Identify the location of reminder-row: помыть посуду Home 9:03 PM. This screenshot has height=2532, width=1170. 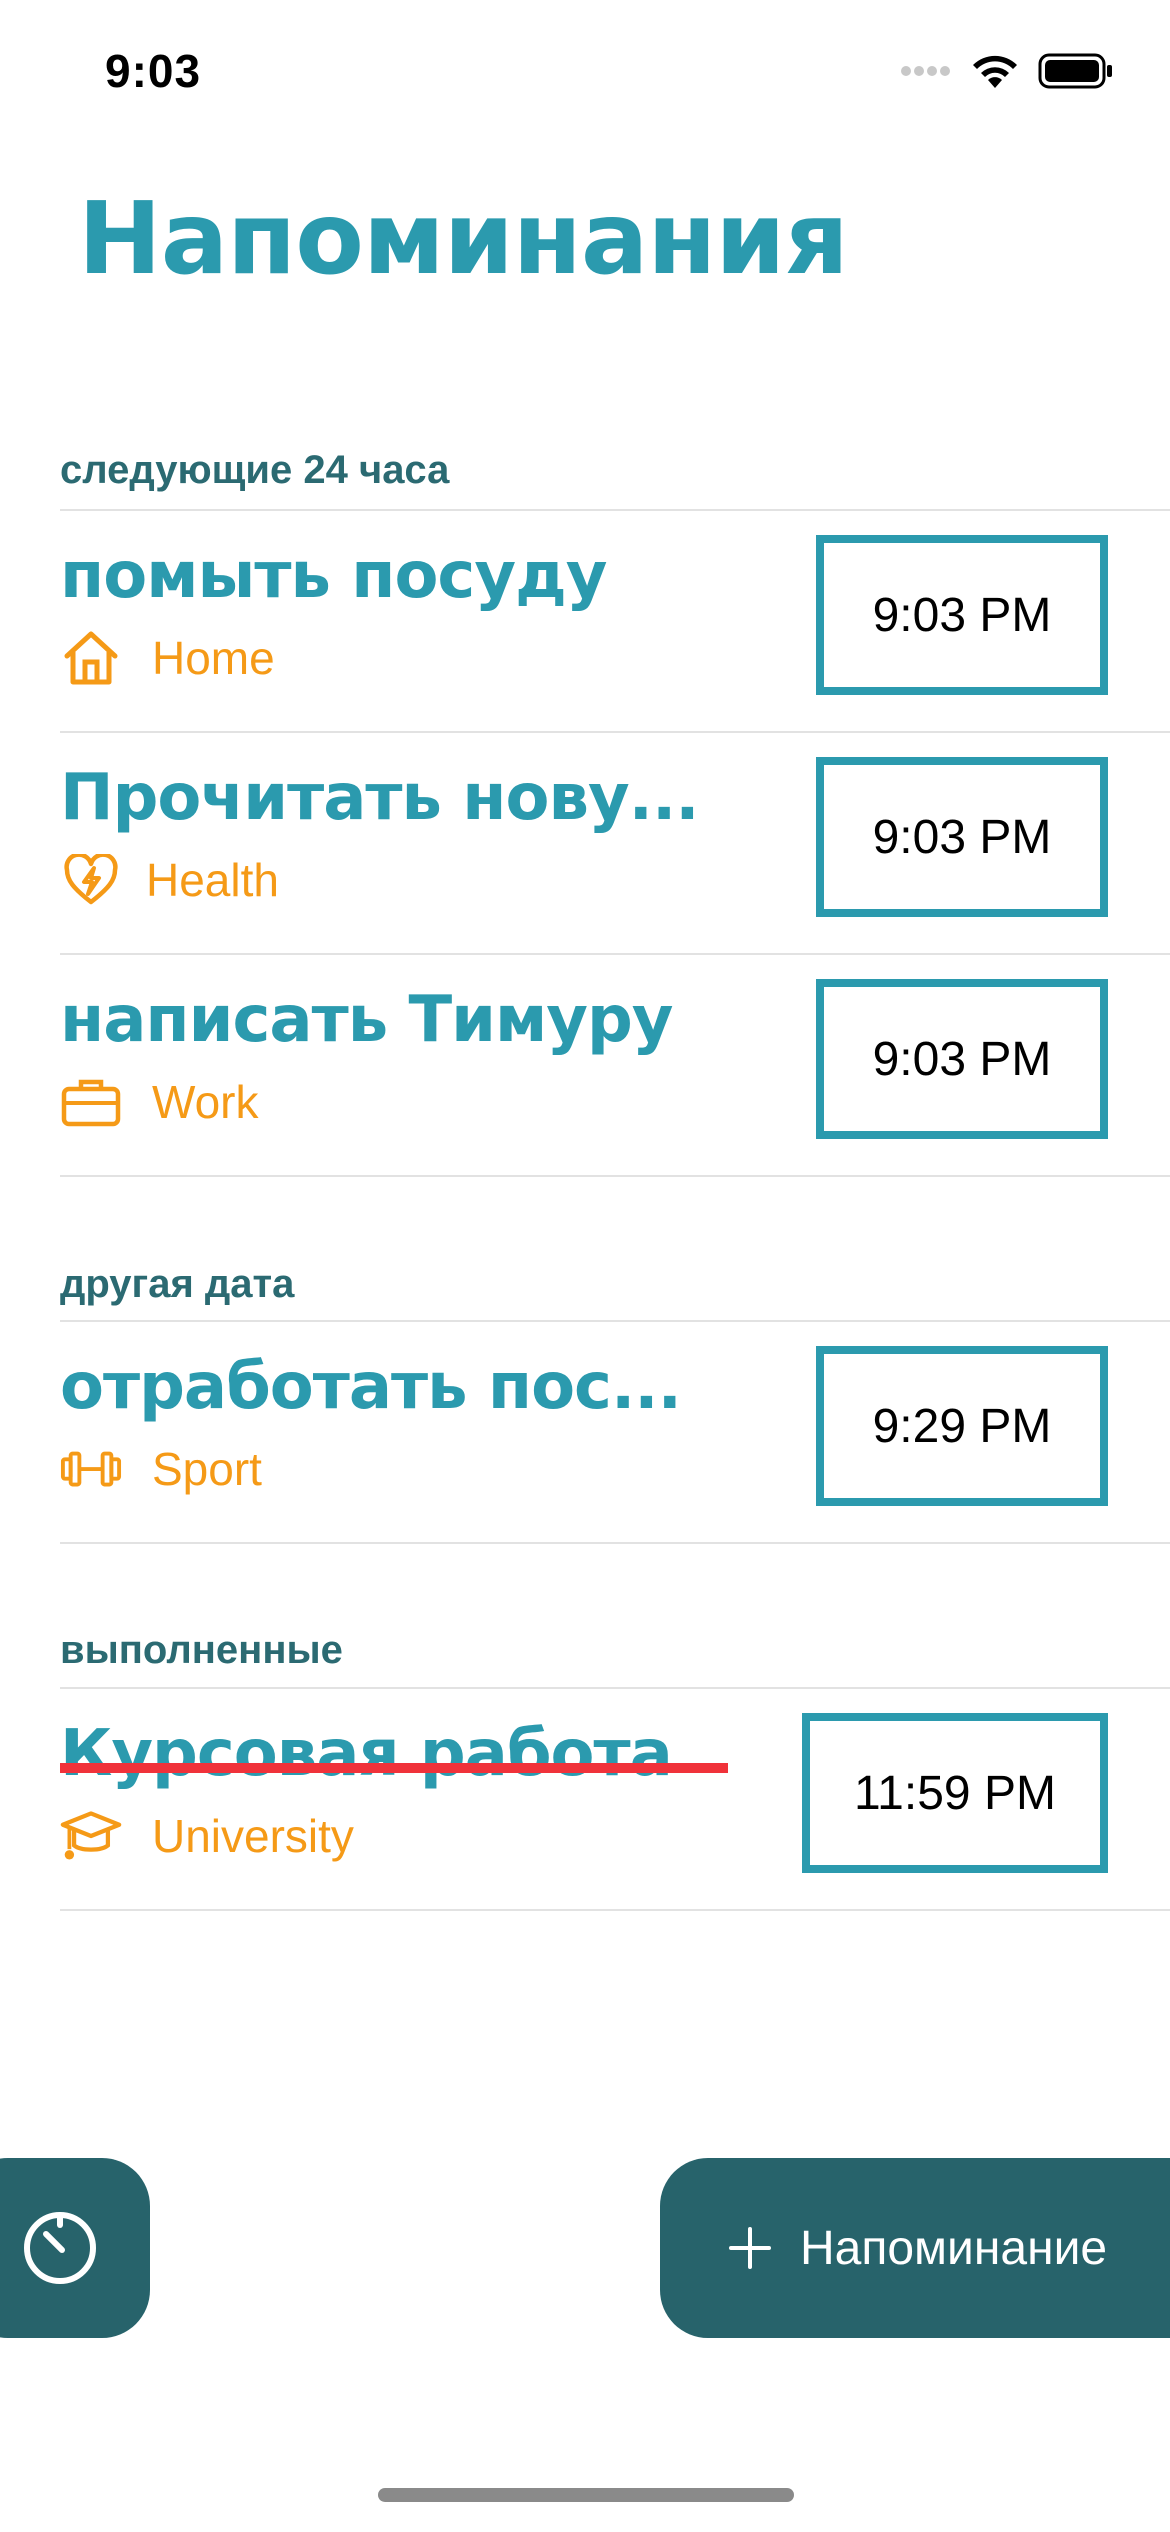
(615, 621).